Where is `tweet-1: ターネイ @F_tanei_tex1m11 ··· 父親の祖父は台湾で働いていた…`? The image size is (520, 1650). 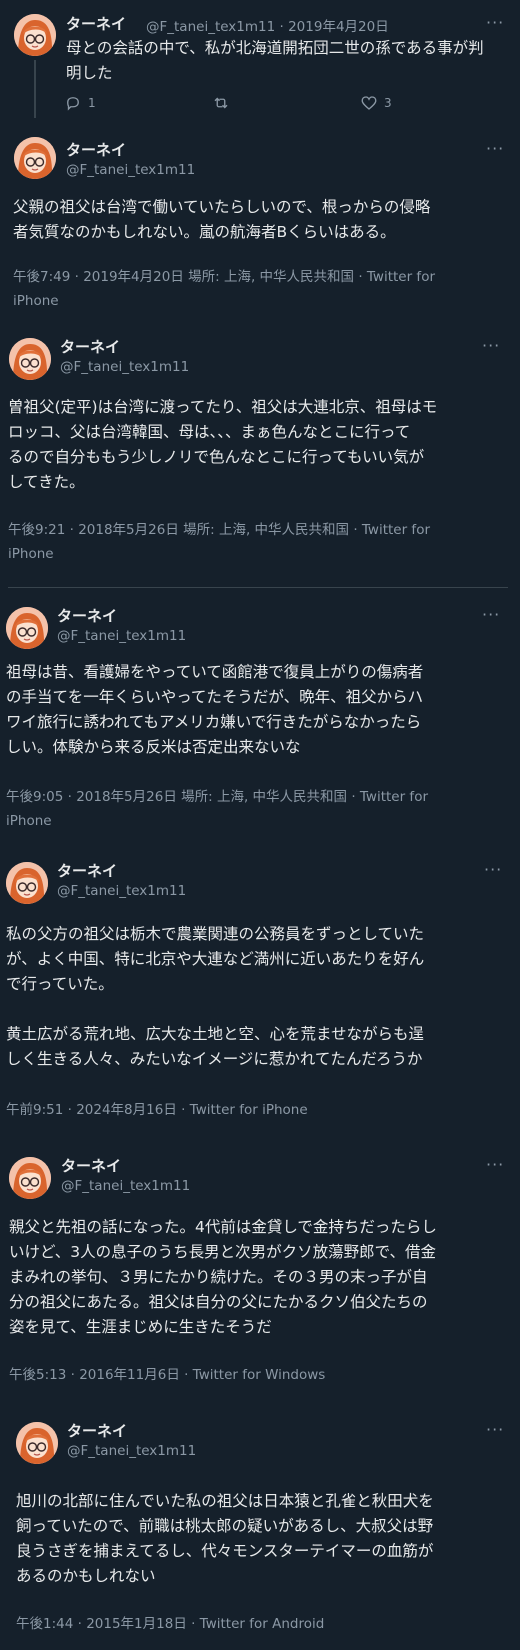
tweet-1: ターネイ @F_tanei_tex1m11 ··· 父親の祖父は台湾で働いていた… is located at coordinates (260, 222).